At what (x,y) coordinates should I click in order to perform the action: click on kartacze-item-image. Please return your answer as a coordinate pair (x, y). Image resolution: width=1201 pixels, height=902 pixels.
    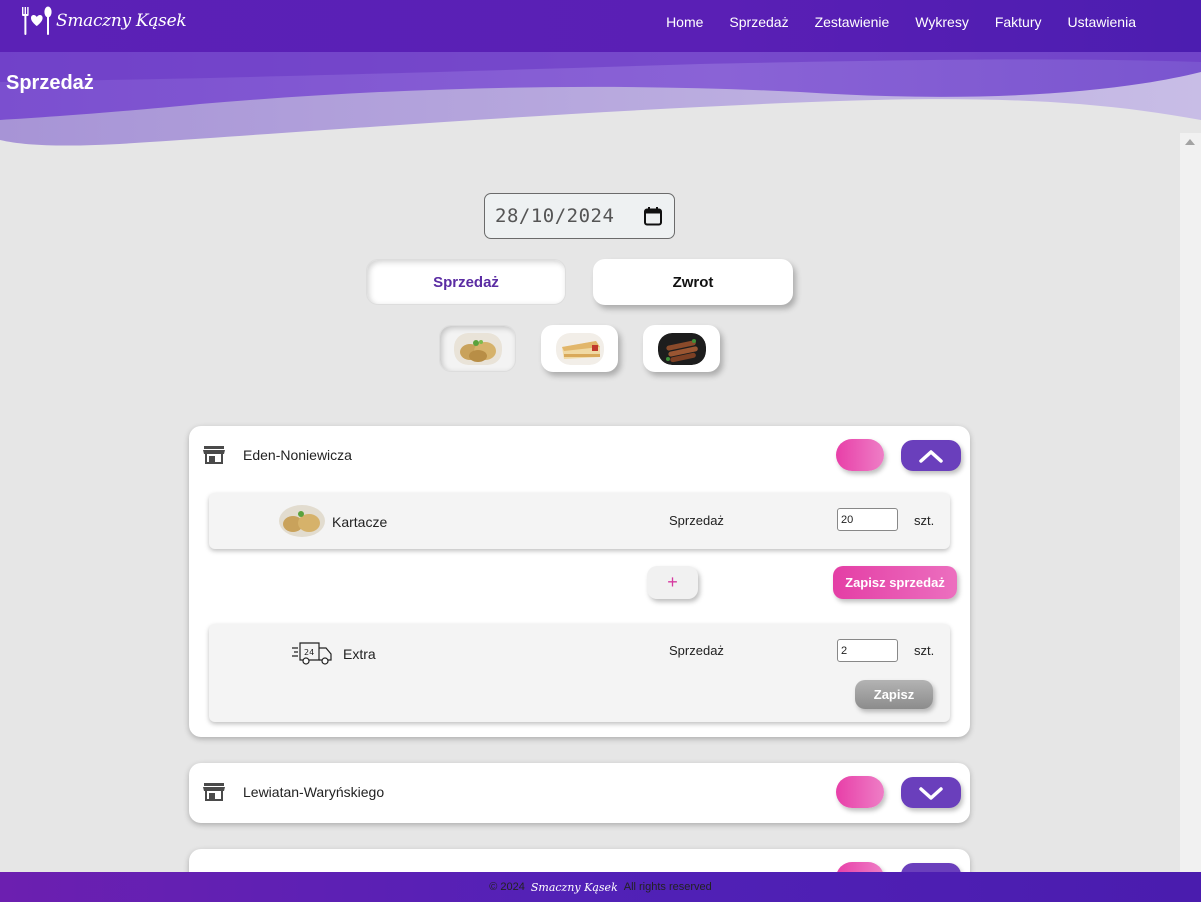
    Looking at the image, I should click on (302, 521).